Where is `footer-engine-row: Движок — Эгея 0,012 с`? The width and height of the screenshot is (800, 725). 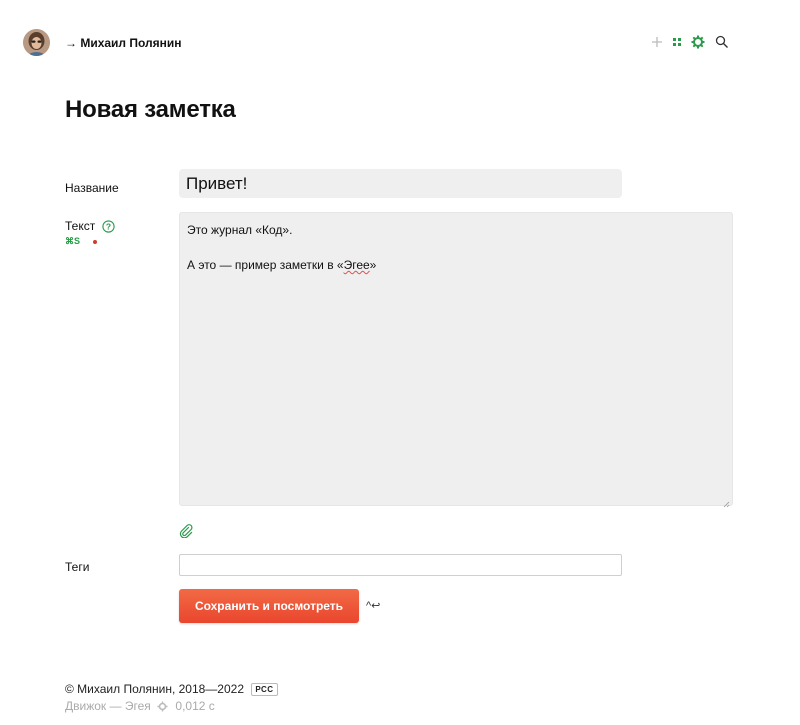 footer-engine-row: Движок — Эгея 0,012 с is located at coordinates (140, 707).